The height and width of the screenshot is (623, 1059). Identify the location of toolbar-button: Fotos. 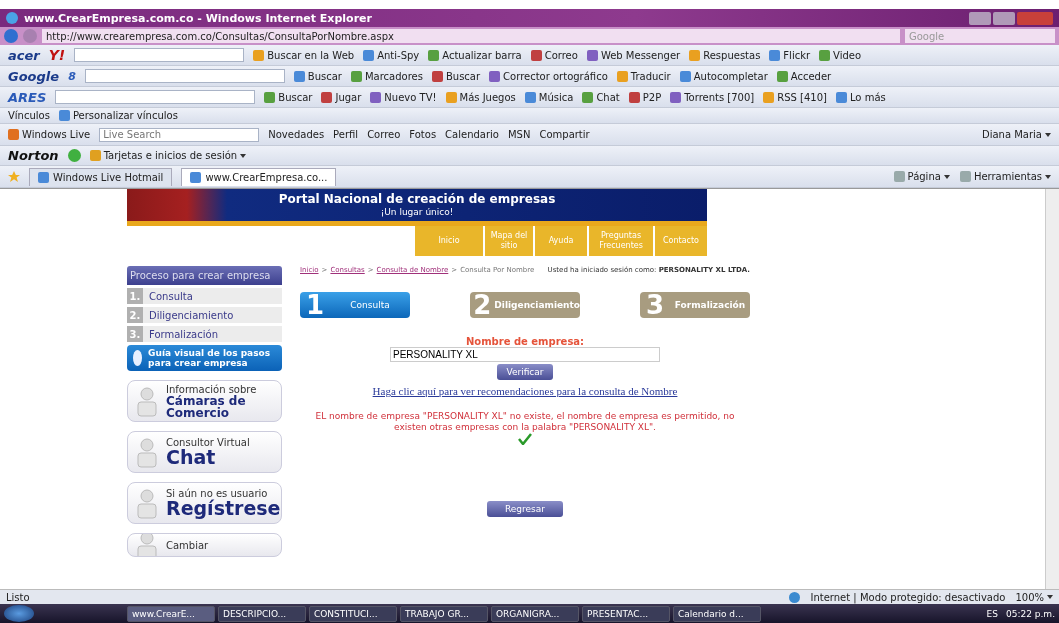
(423, 134).